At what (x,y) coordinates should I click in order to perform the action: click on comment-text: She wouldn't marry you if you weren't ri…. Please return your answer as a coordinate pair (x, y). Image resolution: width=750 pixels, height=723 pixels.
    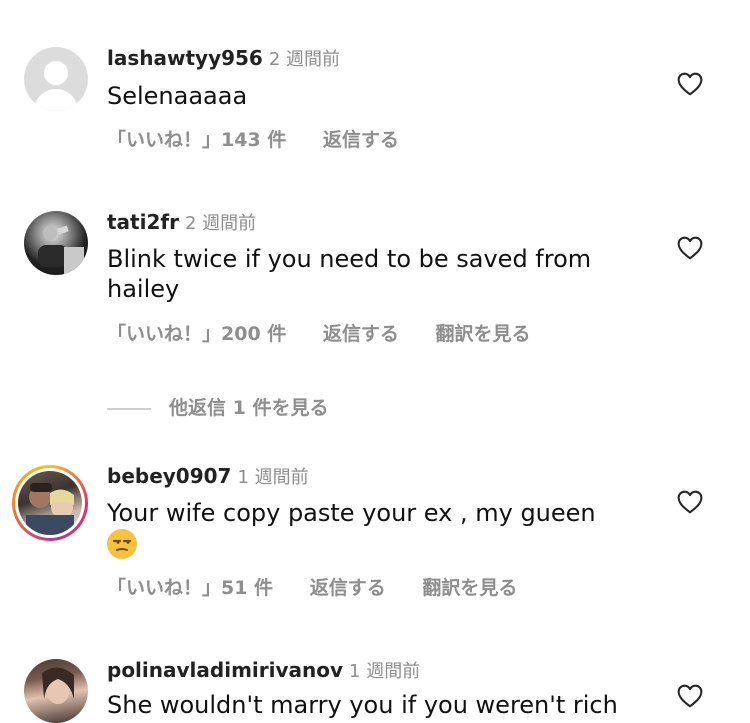
    Looking at the image, I should click on (362, 705).